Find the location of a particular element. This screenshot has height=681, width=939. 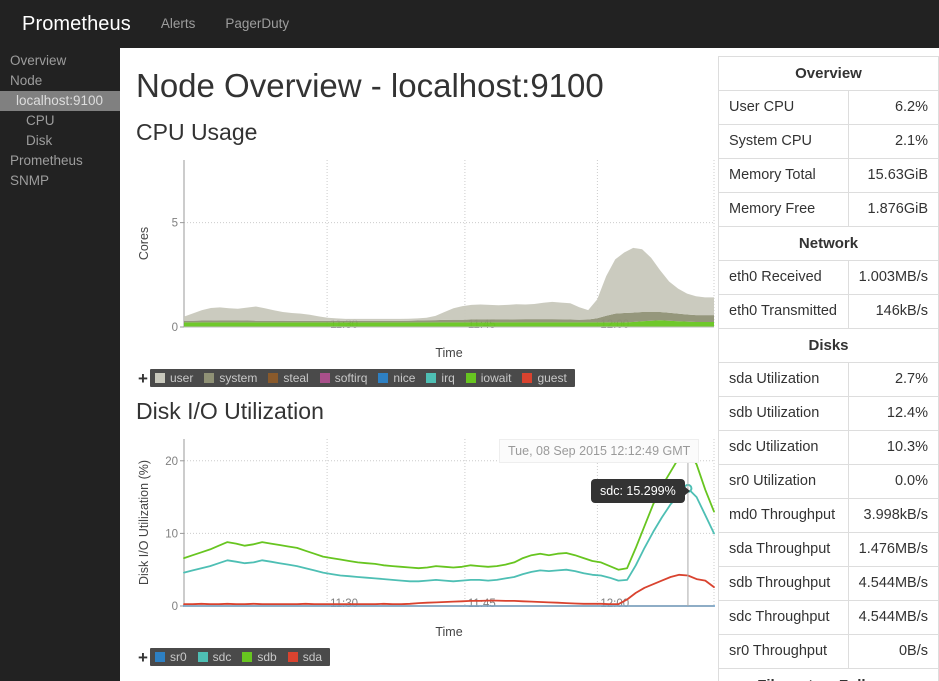

stats-row-key: md0 Throughput is located at coordinates (783, 515).